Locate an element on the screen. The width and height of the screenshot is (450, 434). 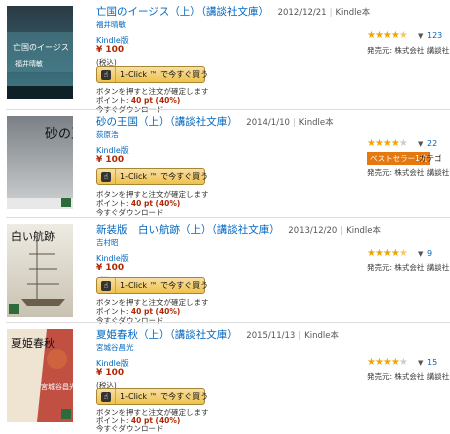
cover-art: 砂の王国 is located at coordinates (40, 162).